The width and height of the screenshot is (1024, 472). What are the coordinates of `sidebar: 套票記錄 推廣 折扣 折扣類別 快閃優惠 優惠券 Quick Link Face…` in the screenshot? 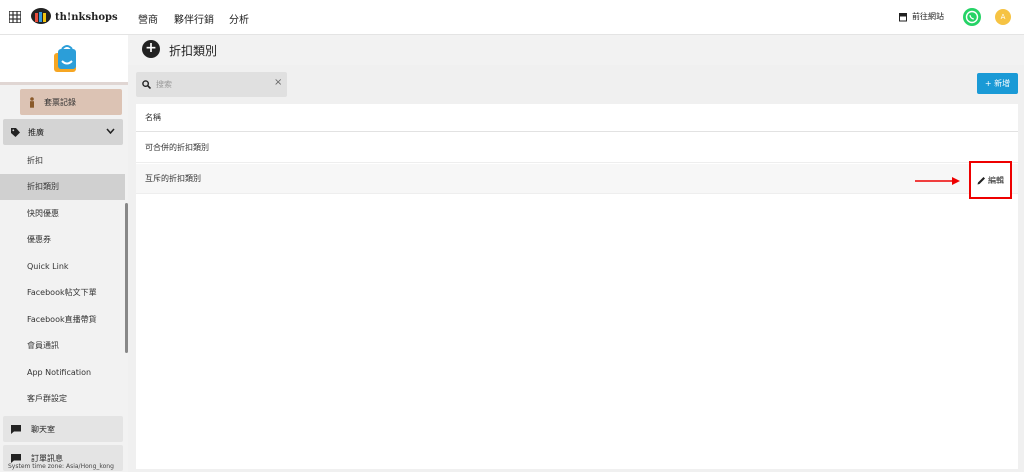 It's located at (64, 253).